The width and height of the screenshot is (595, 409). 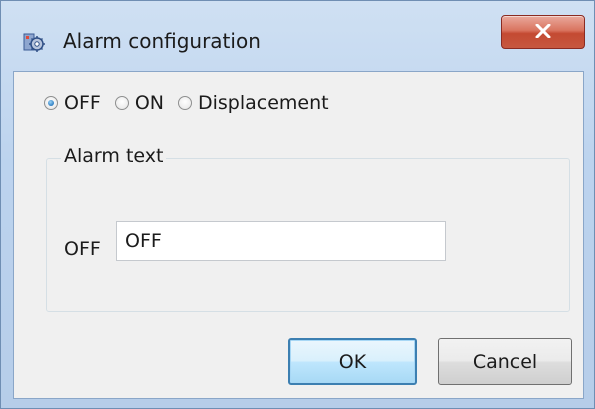 I want to click on window-title: Alarm configuration, so click(x=162, y=41).